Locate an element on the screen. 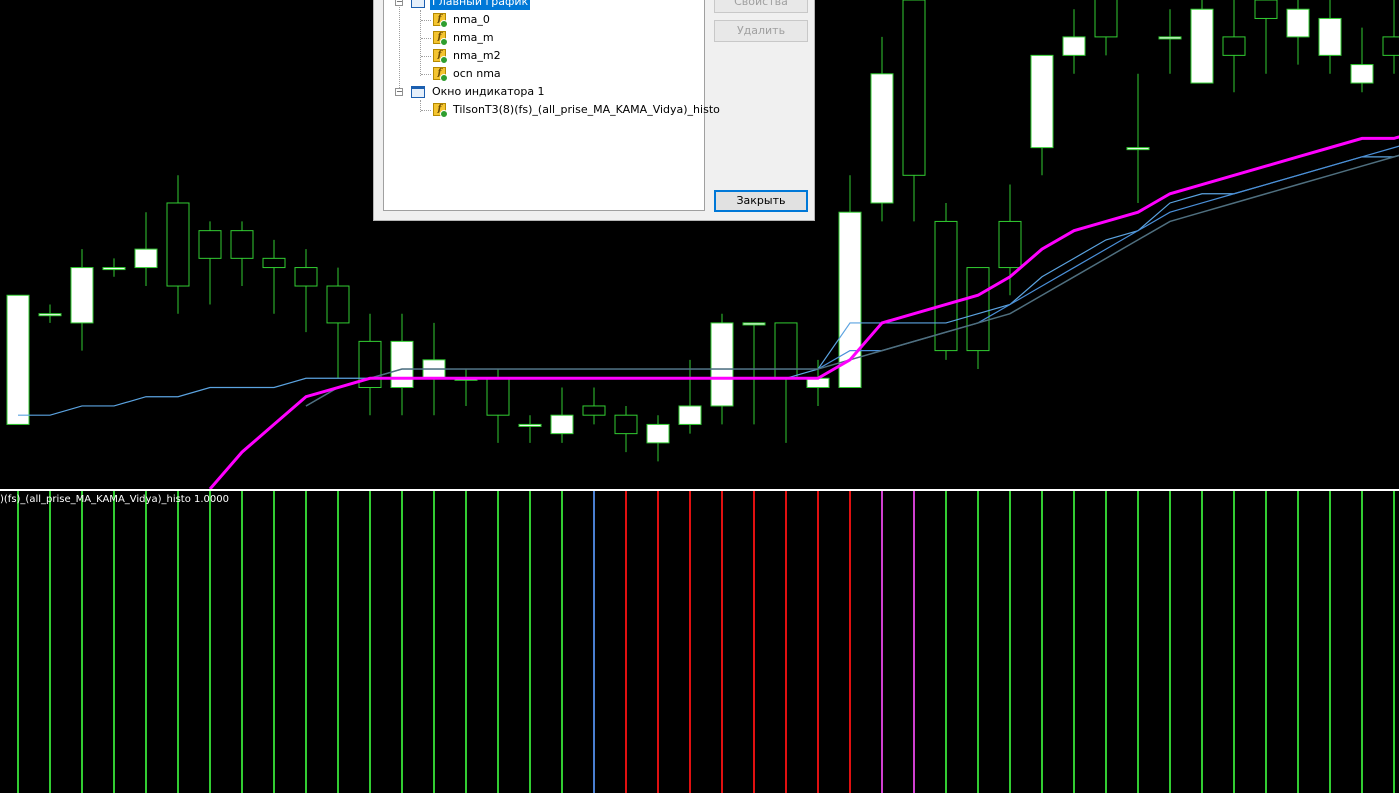  tree-item-indicator-window-1: − Окно индикатора 1 is located at coordinates (544, 92).